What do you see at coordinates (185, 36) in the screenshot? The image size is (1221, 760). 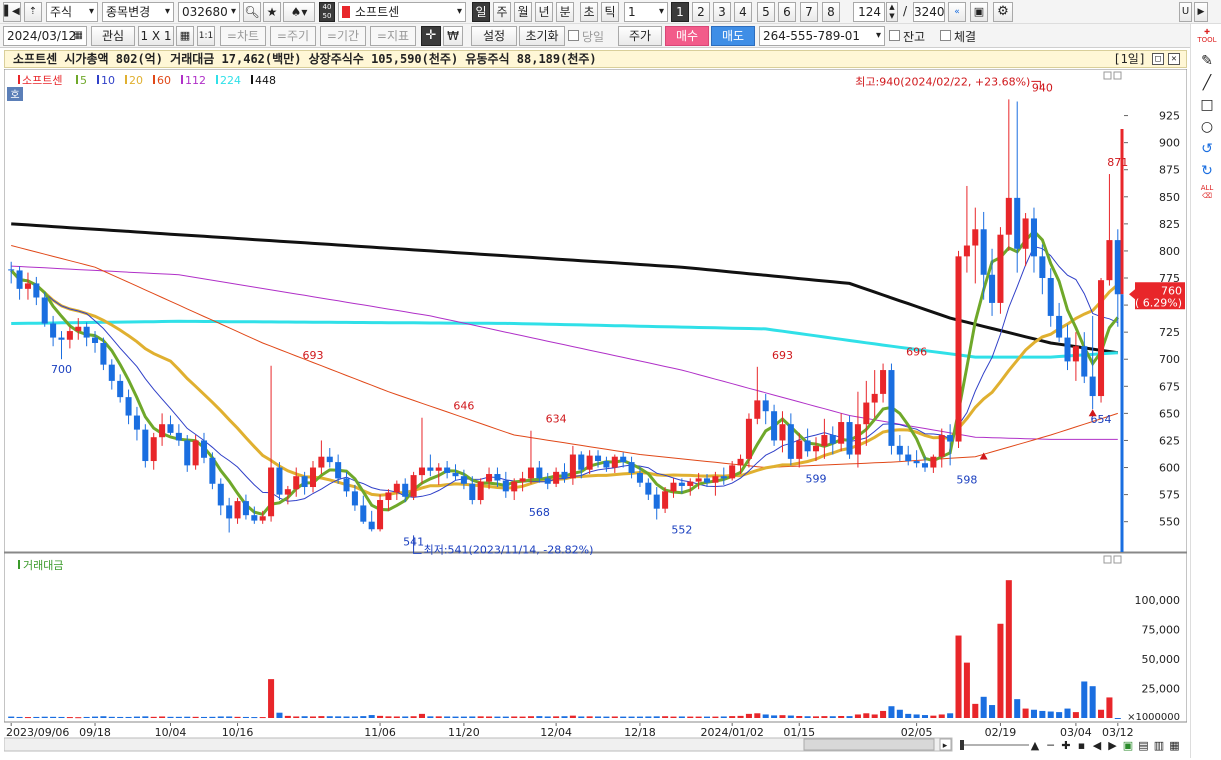 I see `table-icon: ▦` at bounding box center [185, 36].